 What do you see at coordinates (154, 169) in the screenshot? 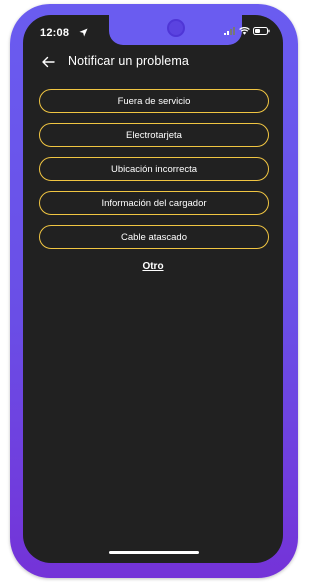
I see `option-ubicacion-incorrecta-button: Ubicación incorrecta` at bounding box center [154, 169].